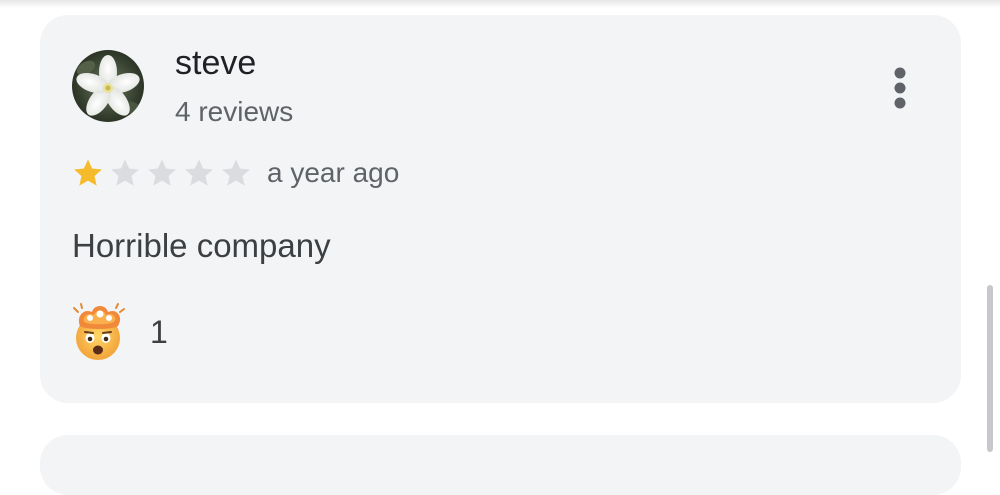  What do you see at coordinates (159, 332) in the screenshot?
I see `reaction-count: 1` at bounding box center [159, 332].